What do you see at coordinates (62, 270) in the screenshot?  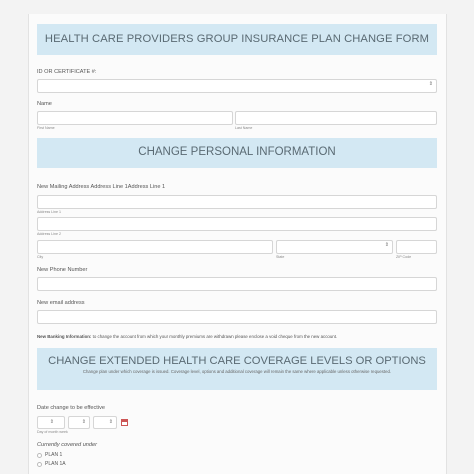 I see `phone-label: New Phone Number` at bounding box center [62, 270].